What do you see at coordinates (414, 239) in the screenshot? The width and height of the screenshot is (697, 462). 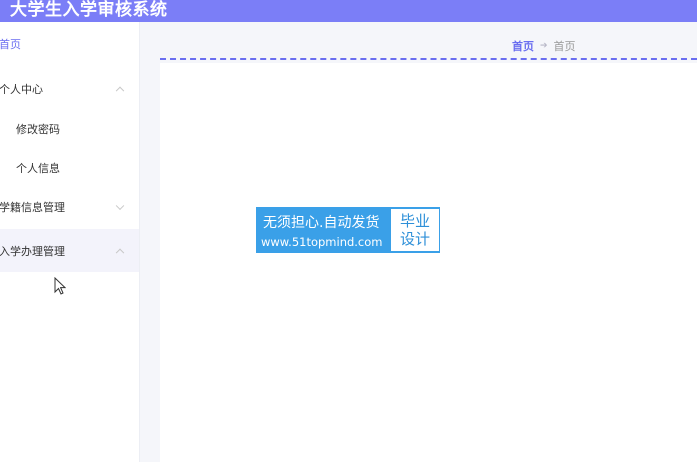 I see `watermark-badge-line2: 设计` at bounding box center [414, 239].